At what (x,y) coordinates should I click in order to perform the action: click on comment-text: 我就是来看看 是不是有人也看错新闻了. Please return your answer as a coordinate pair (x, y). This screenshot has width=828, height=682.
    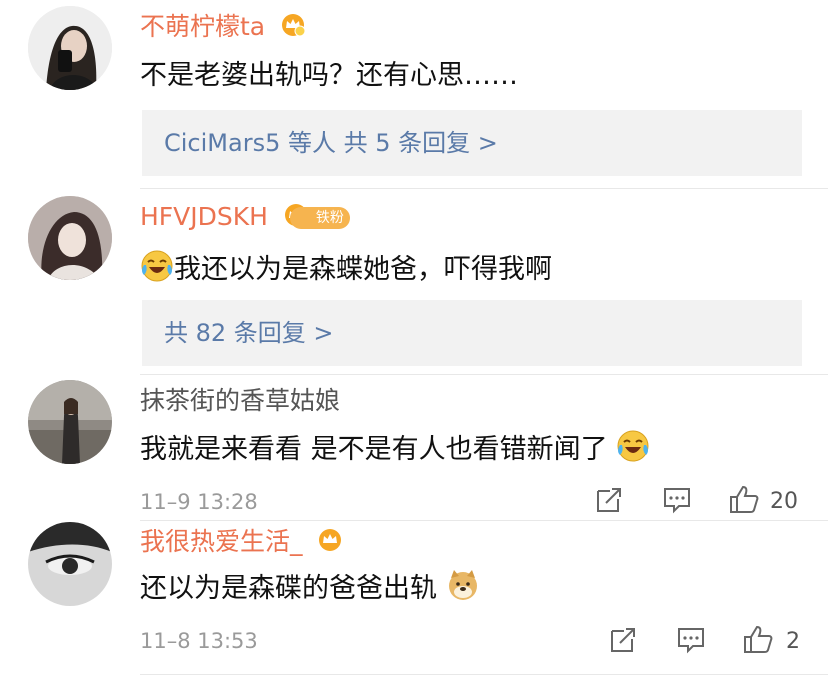
    Looking at the image, I should click on (395, 450).